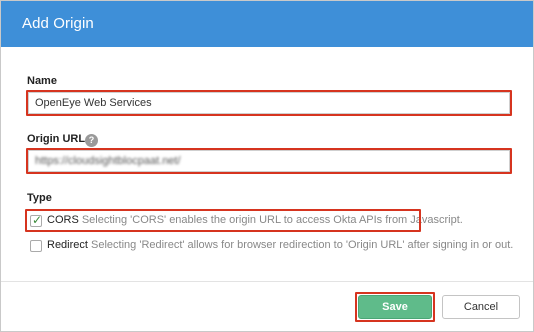  Describe the element at coordinates (255, 161) in the screenshot. I see `origin-url-input` at that location.